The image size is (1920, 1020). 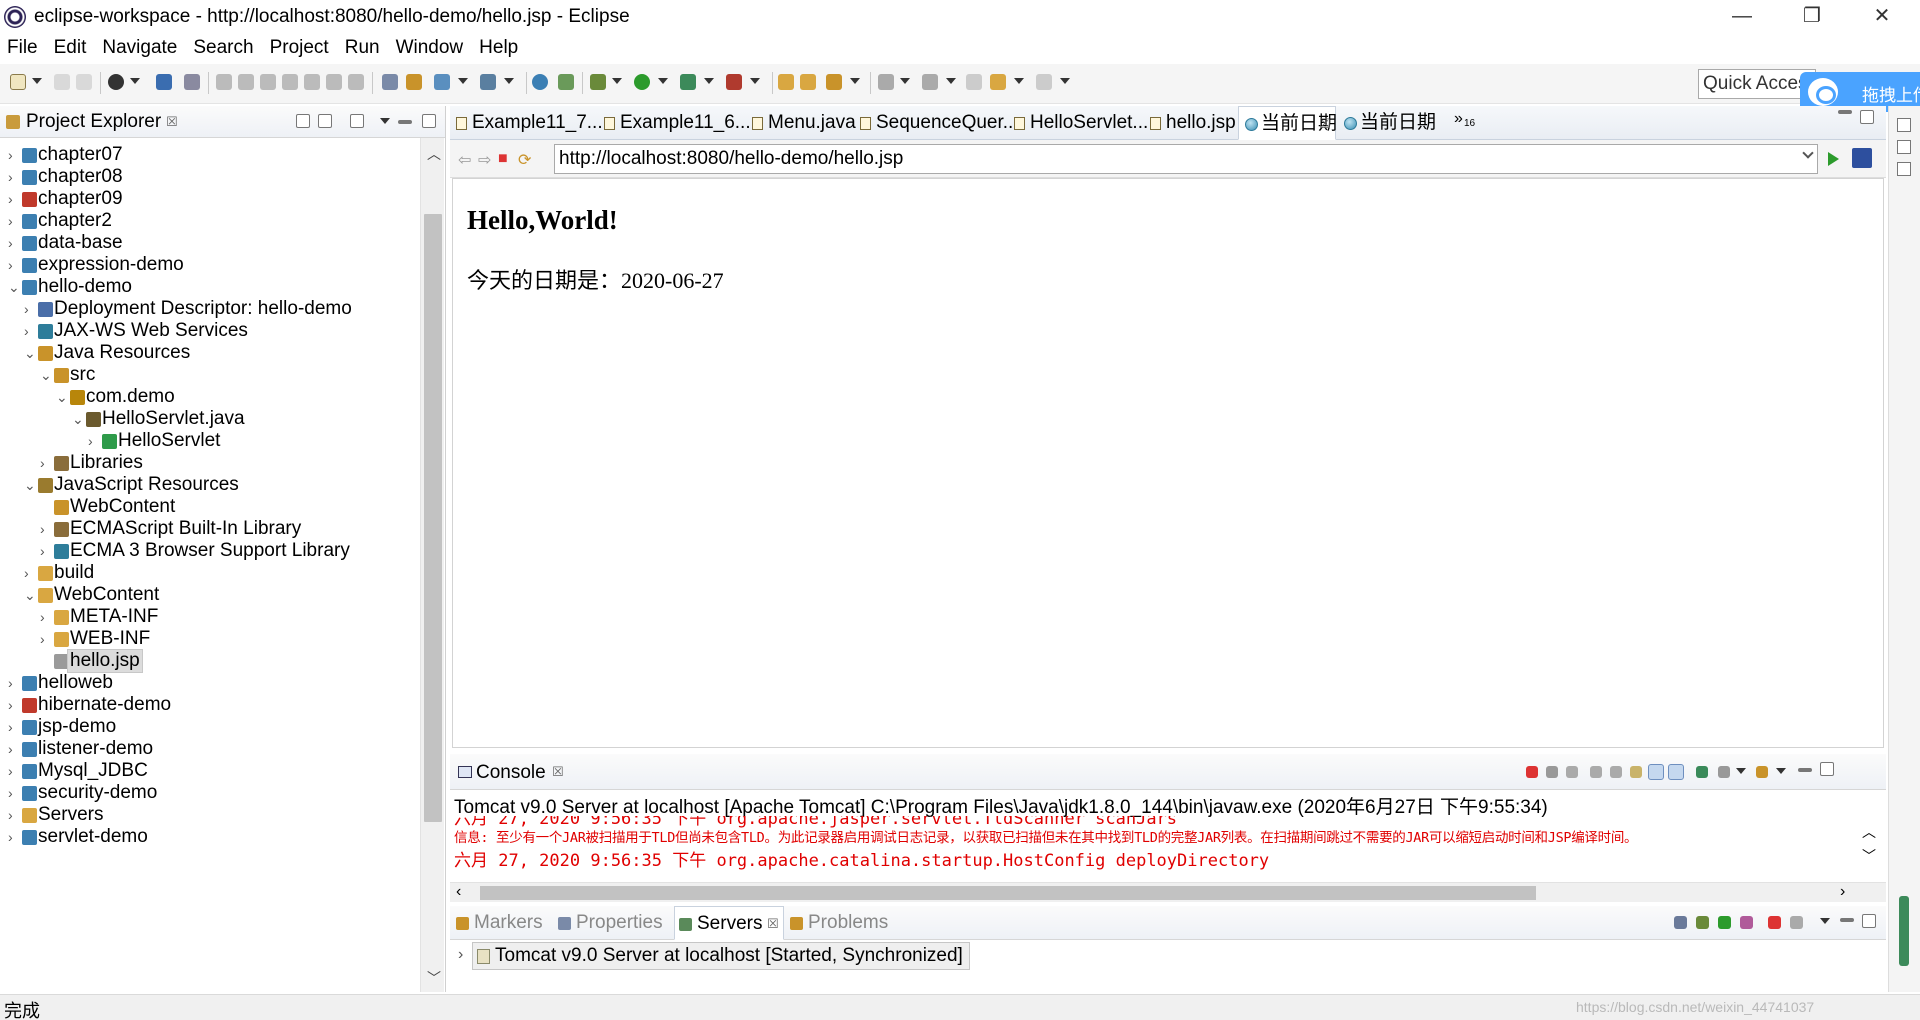 What do you see at coordinates (458, 892) in the screenshot?
I see `scroll-left-icon: ‹` at bounding box center [458, 892].